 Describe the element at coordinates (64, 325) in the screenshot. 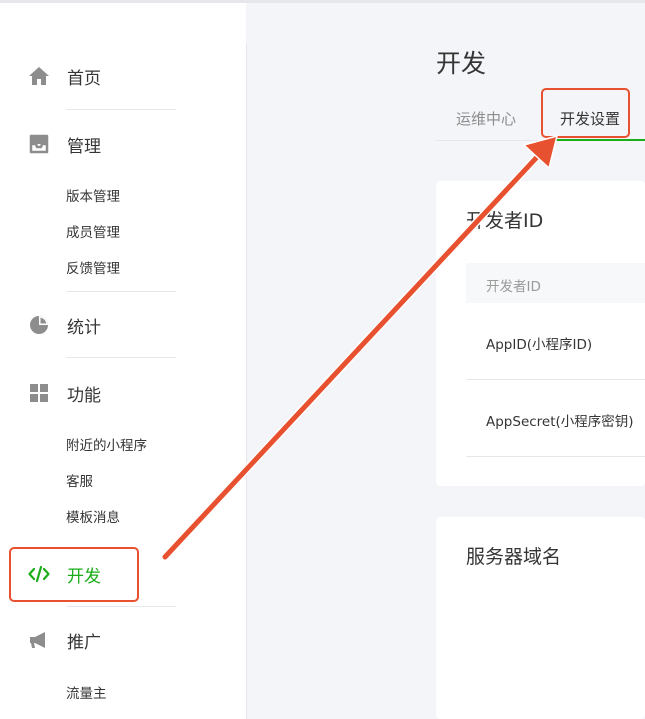

I see `sidebar-item-stats: 统计` at that location.